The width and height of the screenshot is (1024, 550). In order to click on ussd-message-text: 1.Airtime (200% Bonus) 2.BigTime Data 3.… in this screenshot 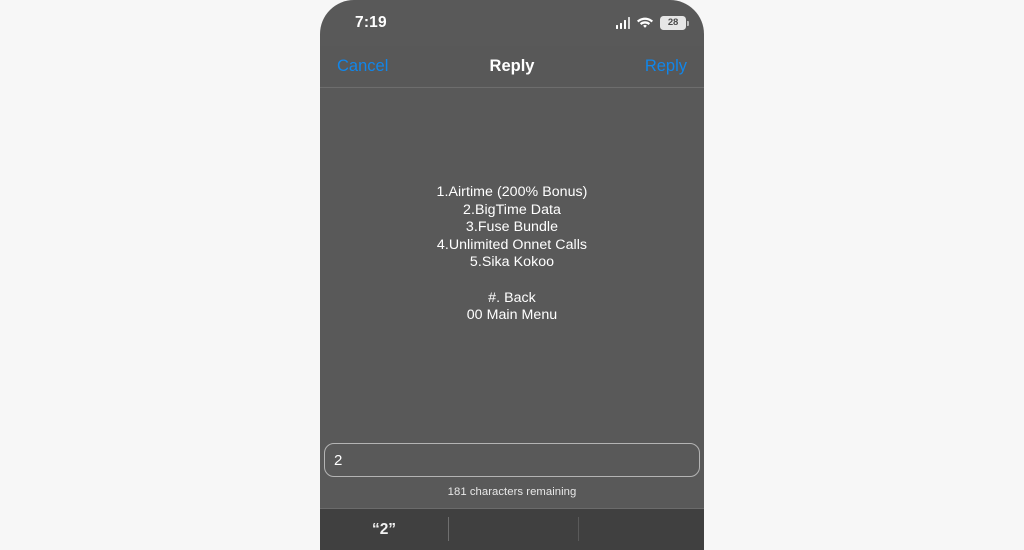, I will do `click(512, 254)`.